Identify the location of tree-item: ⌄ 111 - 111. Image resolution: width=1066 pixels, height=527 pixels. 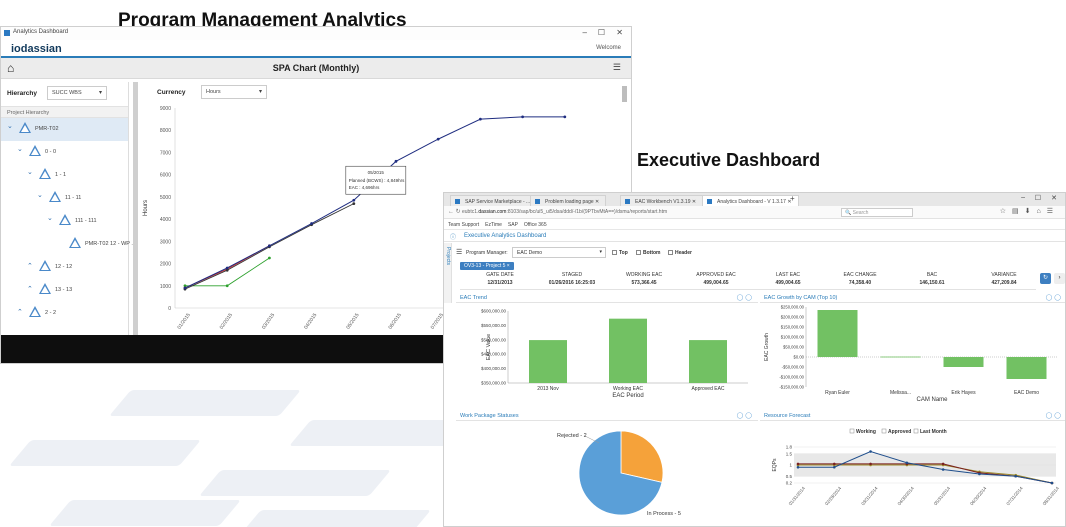
(64, 221).